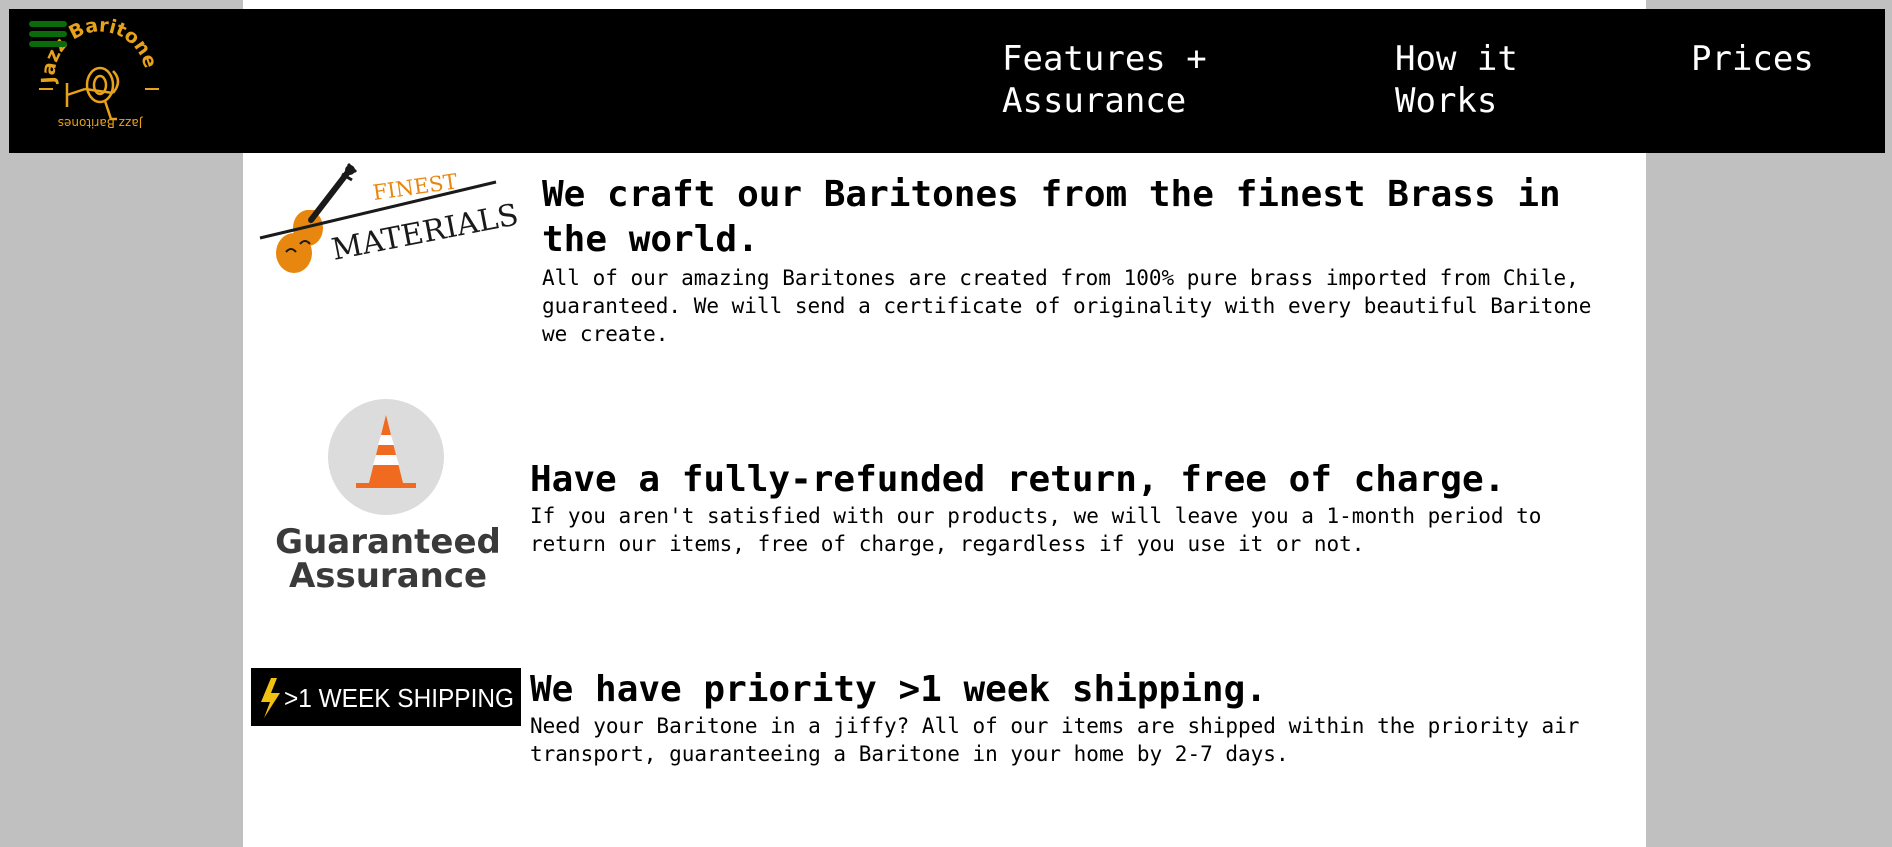  I want to click on nav-how-it-works: How it Works, so click(1456, 80).